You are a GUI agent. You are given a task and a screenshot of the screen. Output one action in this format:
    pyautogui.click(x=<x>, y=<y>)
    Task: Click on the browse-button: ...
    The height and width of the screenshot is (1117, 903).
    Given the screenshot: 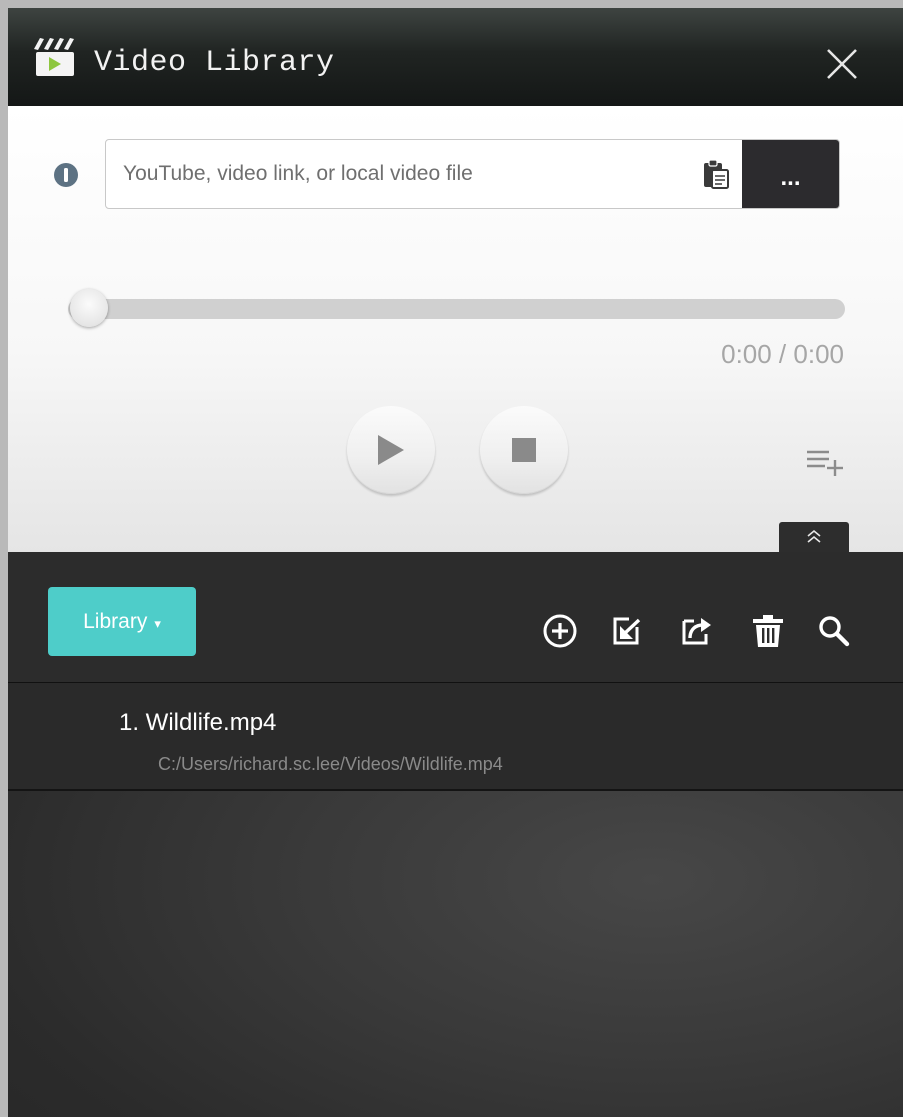 What is the action you would take?
    pyautogui.click(x=790, y=174)
    